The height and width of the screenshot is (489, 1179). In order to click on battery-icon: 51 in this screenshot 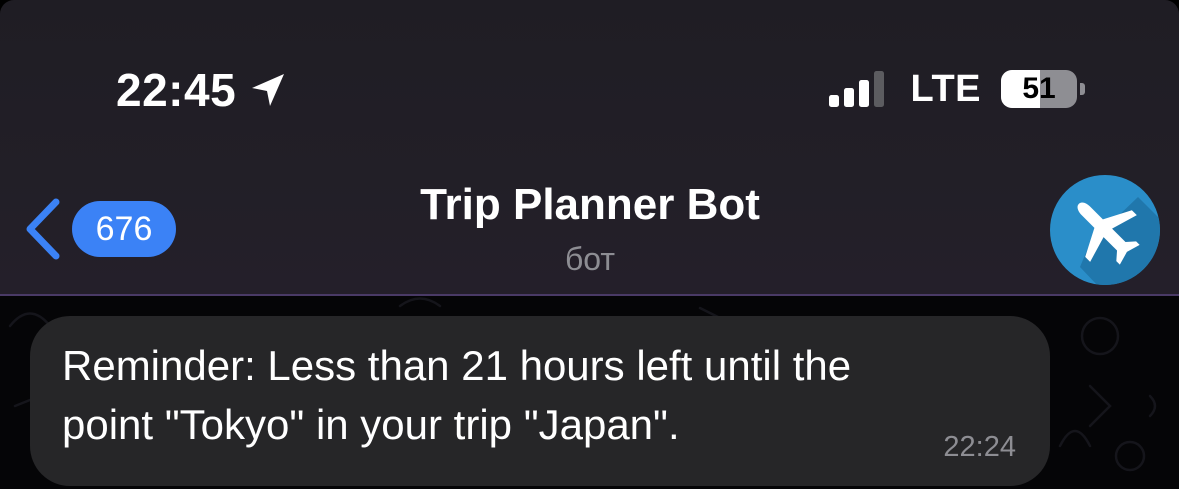, I will do `click(1039, 89)`.